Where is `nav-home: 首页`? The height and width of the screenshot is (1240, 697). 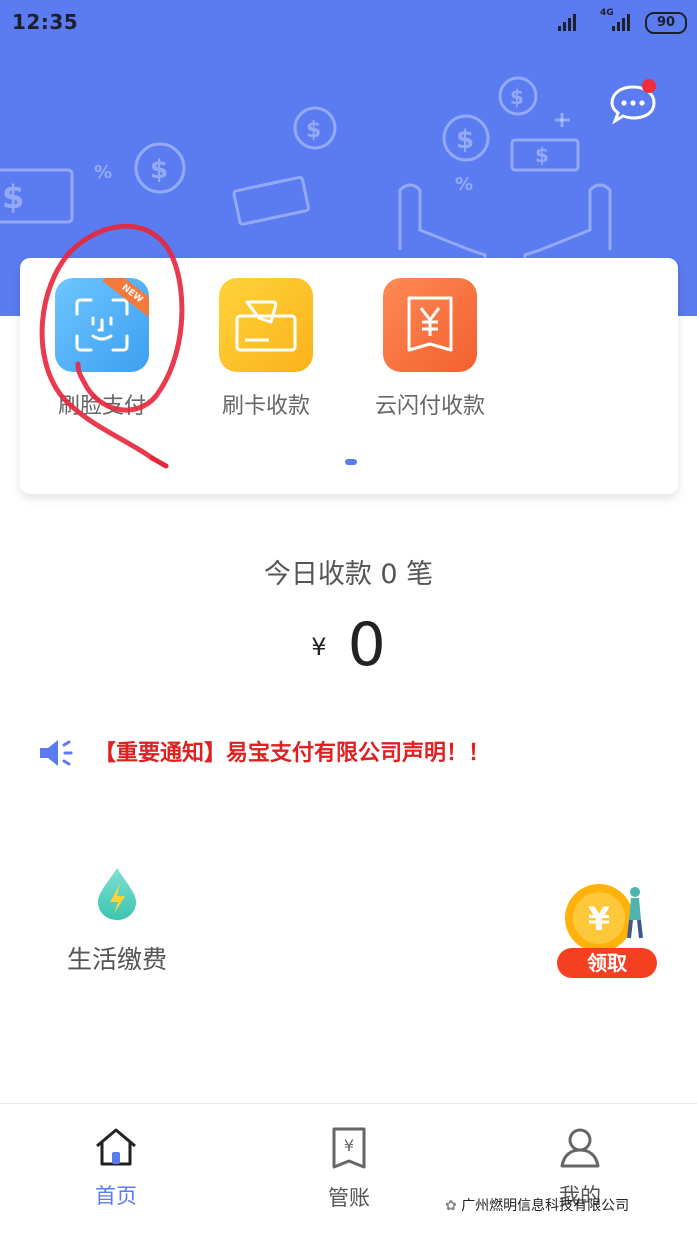
nav-home: 首页 is located at coordinates (116, 1168).